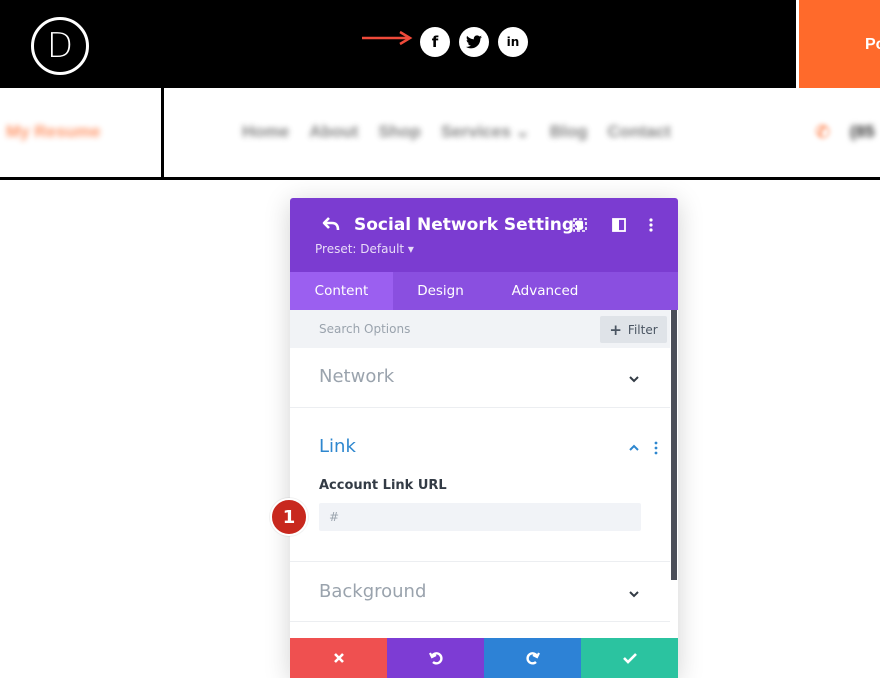  I want to click on modal-footer, so click(484, 658).